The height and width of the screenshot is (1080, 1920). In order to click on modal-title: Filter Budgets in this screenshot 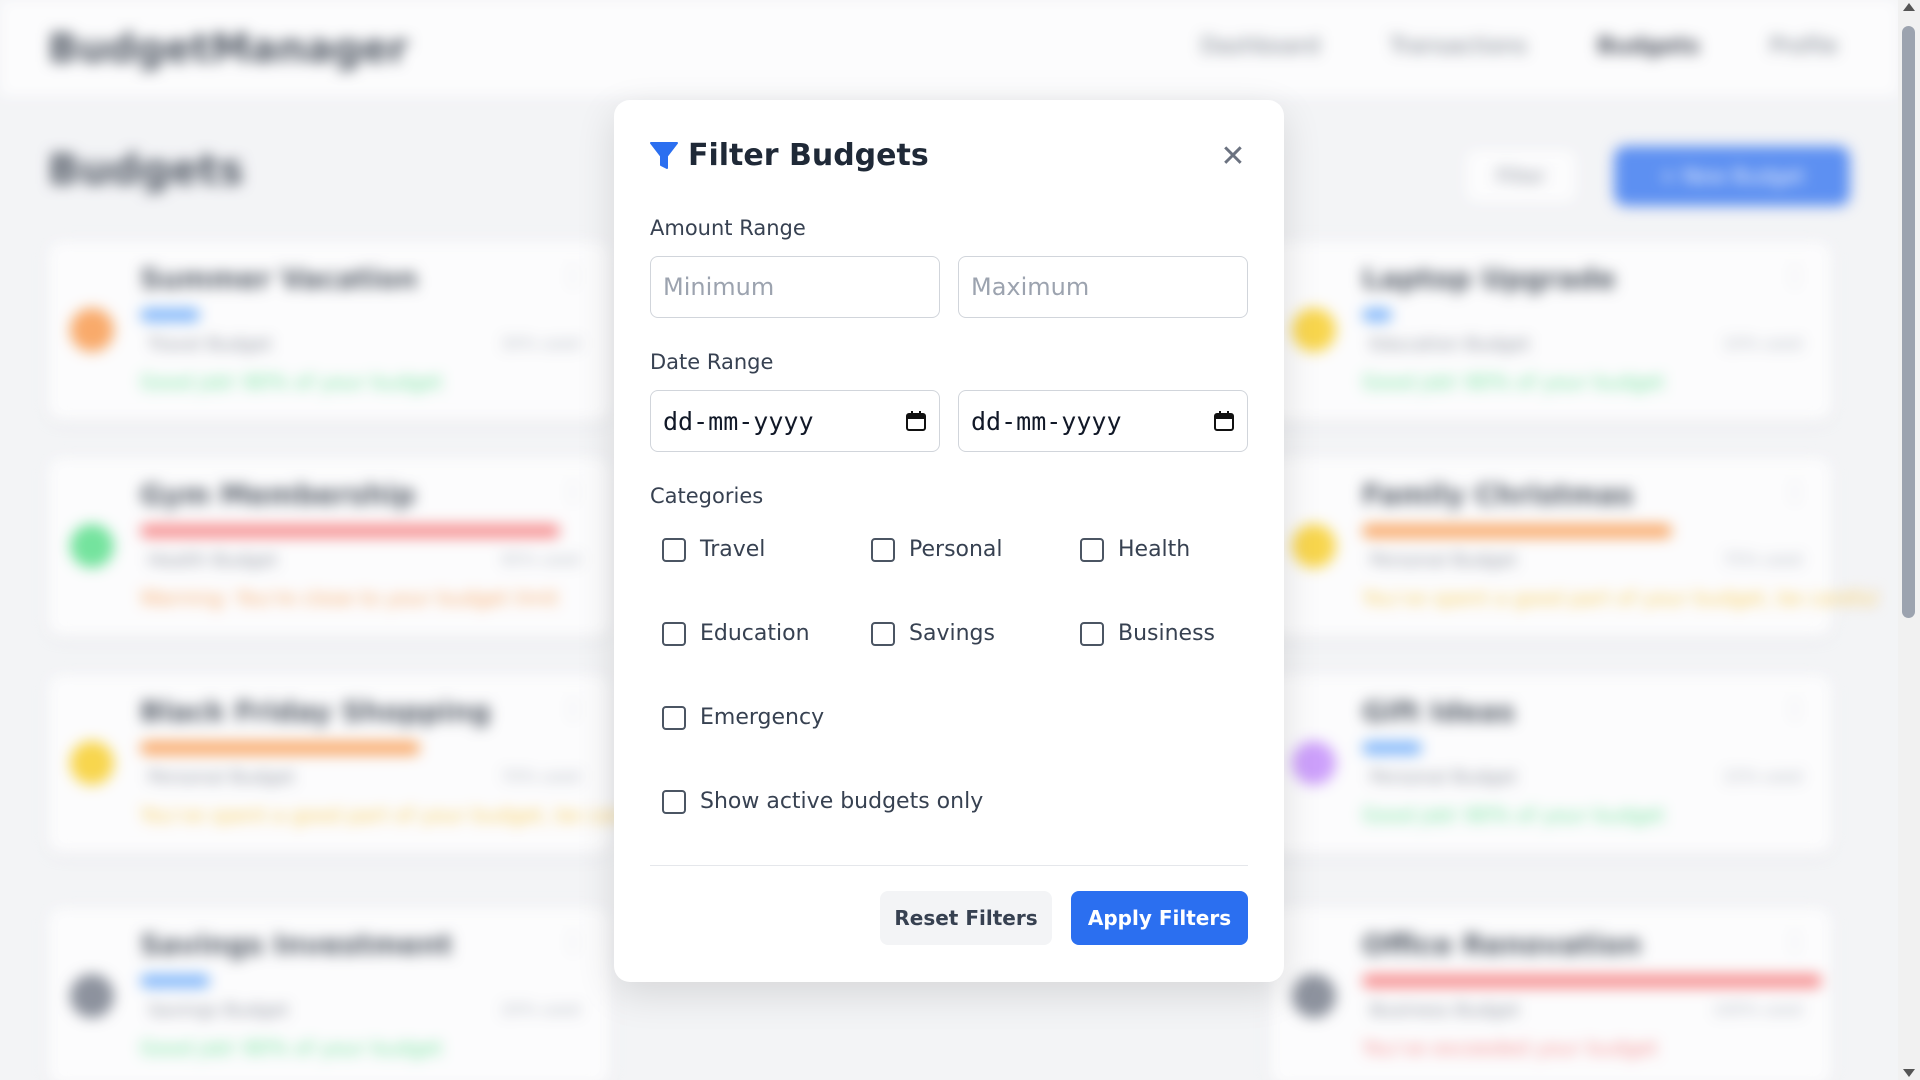, I will do `click(808, 155)`.